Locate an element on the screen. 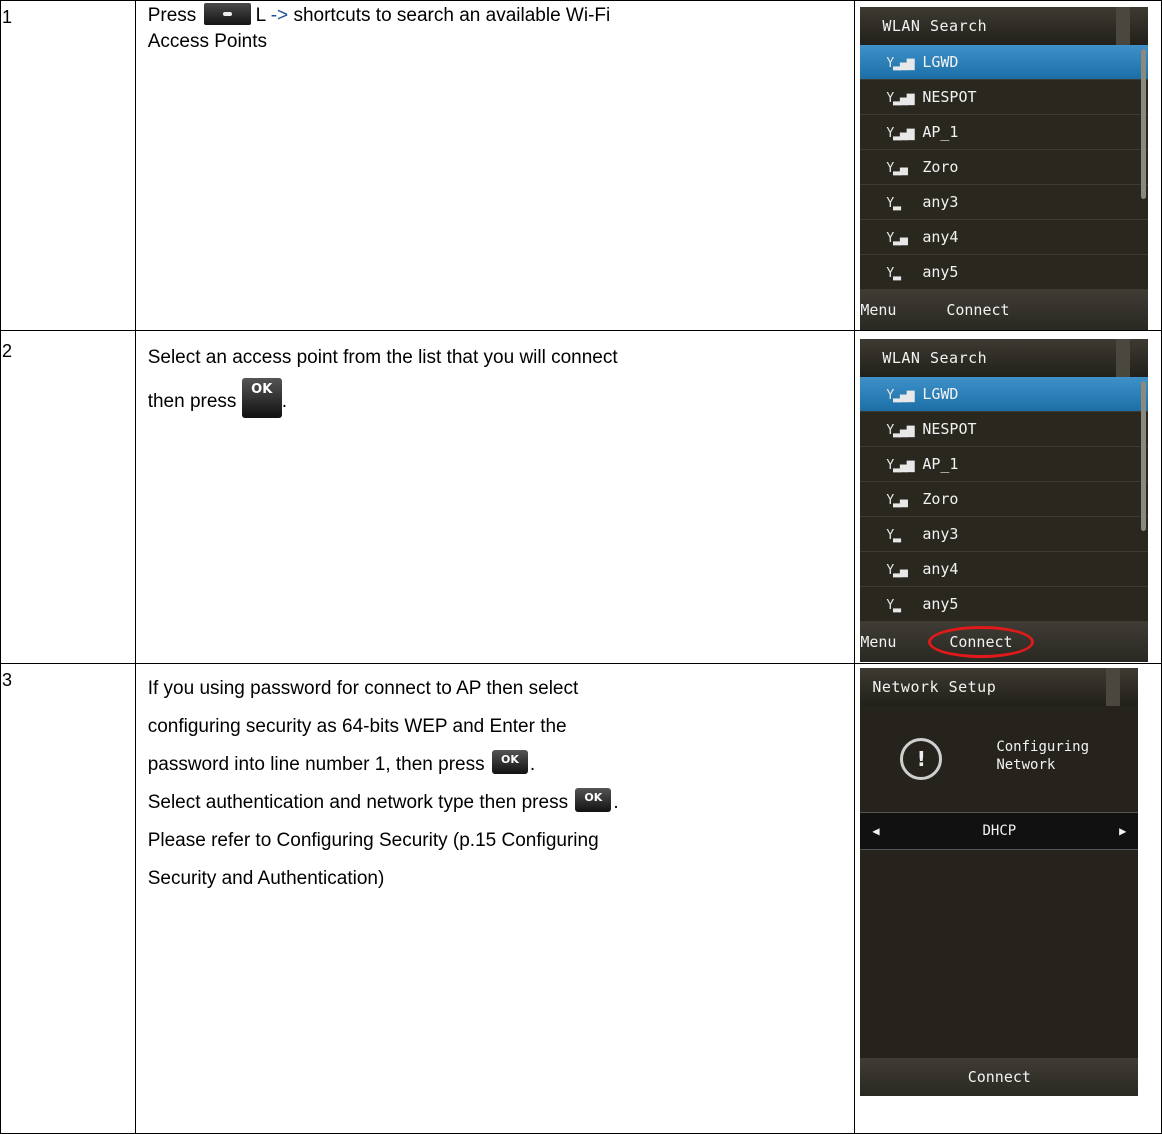 This screenshot has width=1162, height=1134. left-arrow-icon: ◀ is located at coordinates (875, 831).